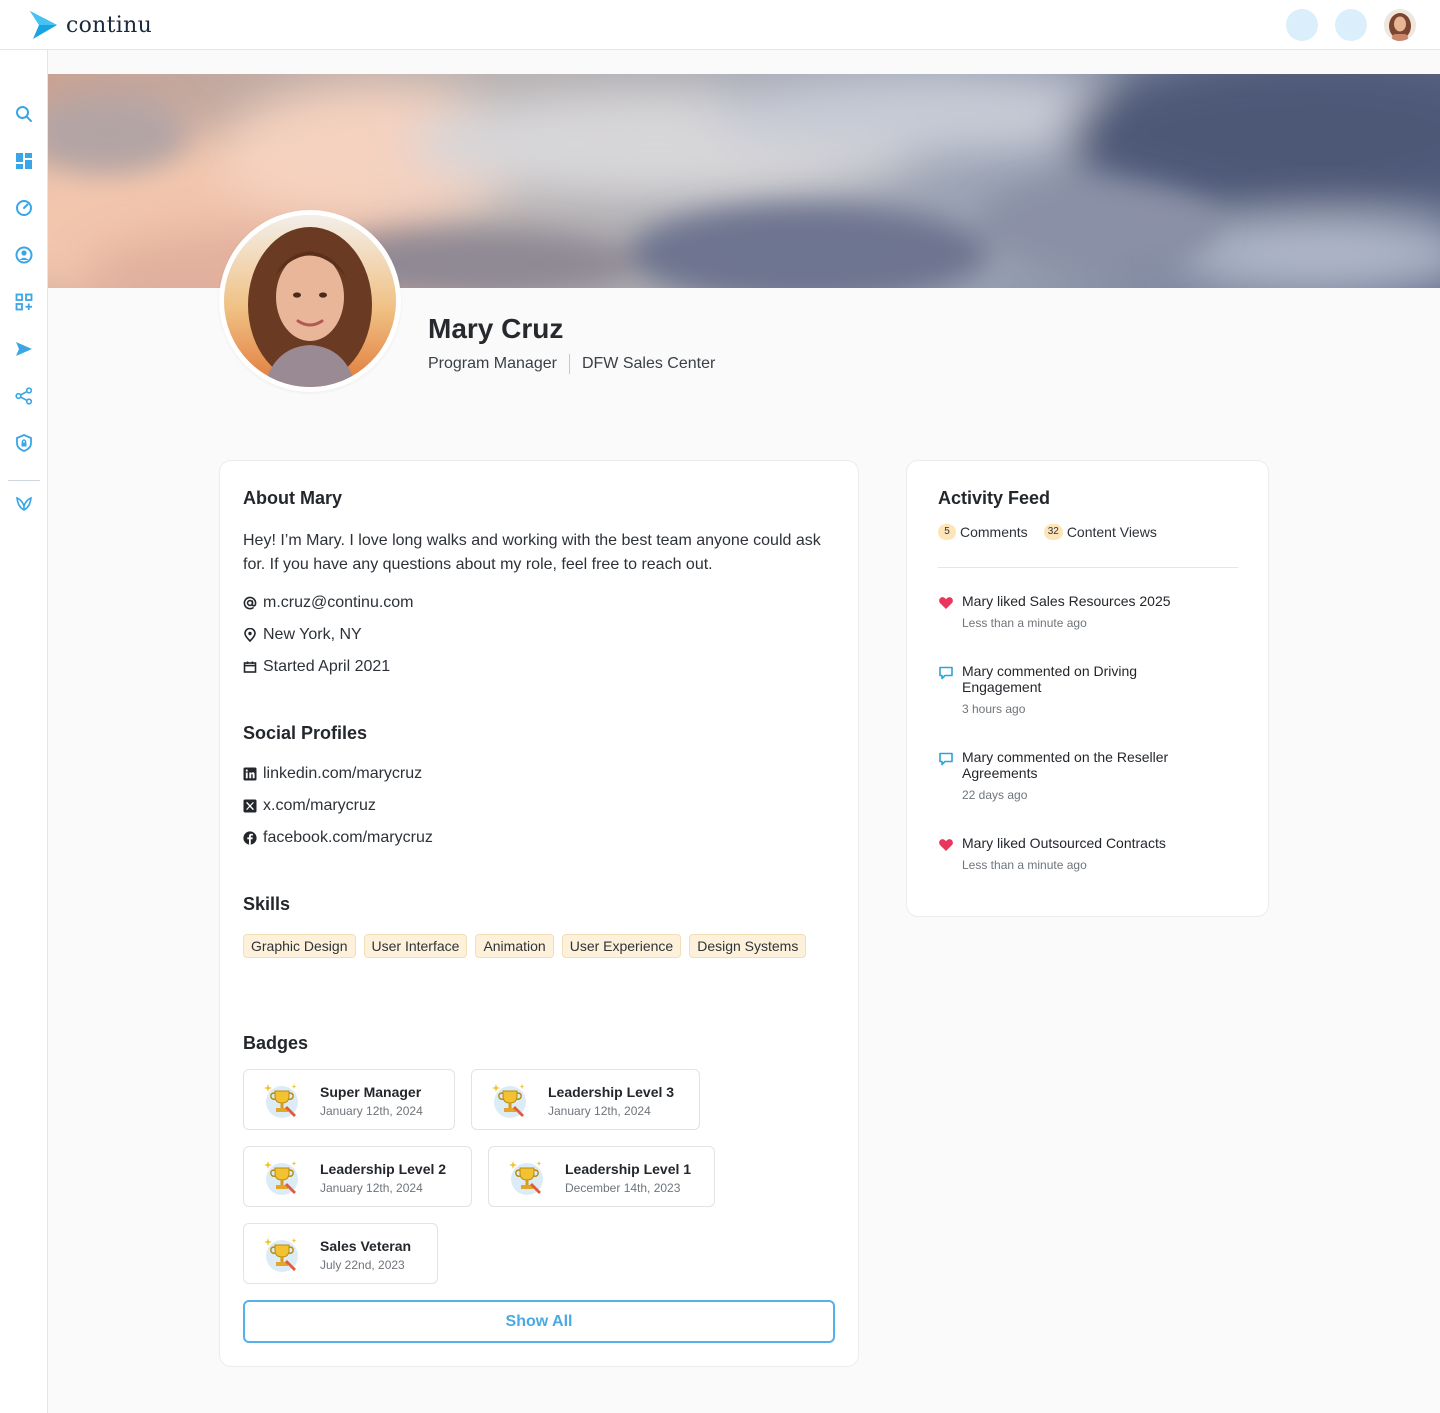 The image size is (1440, 1413). I want to click on shield-icon, so click(24, 443).